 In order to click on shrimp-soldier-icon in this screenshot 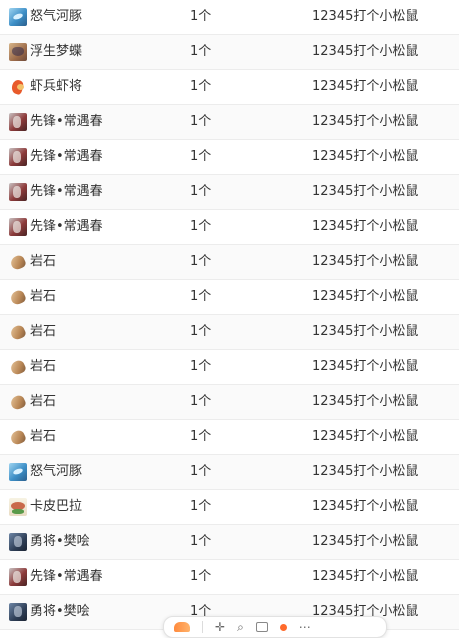, I will do `click(18, 87)`.